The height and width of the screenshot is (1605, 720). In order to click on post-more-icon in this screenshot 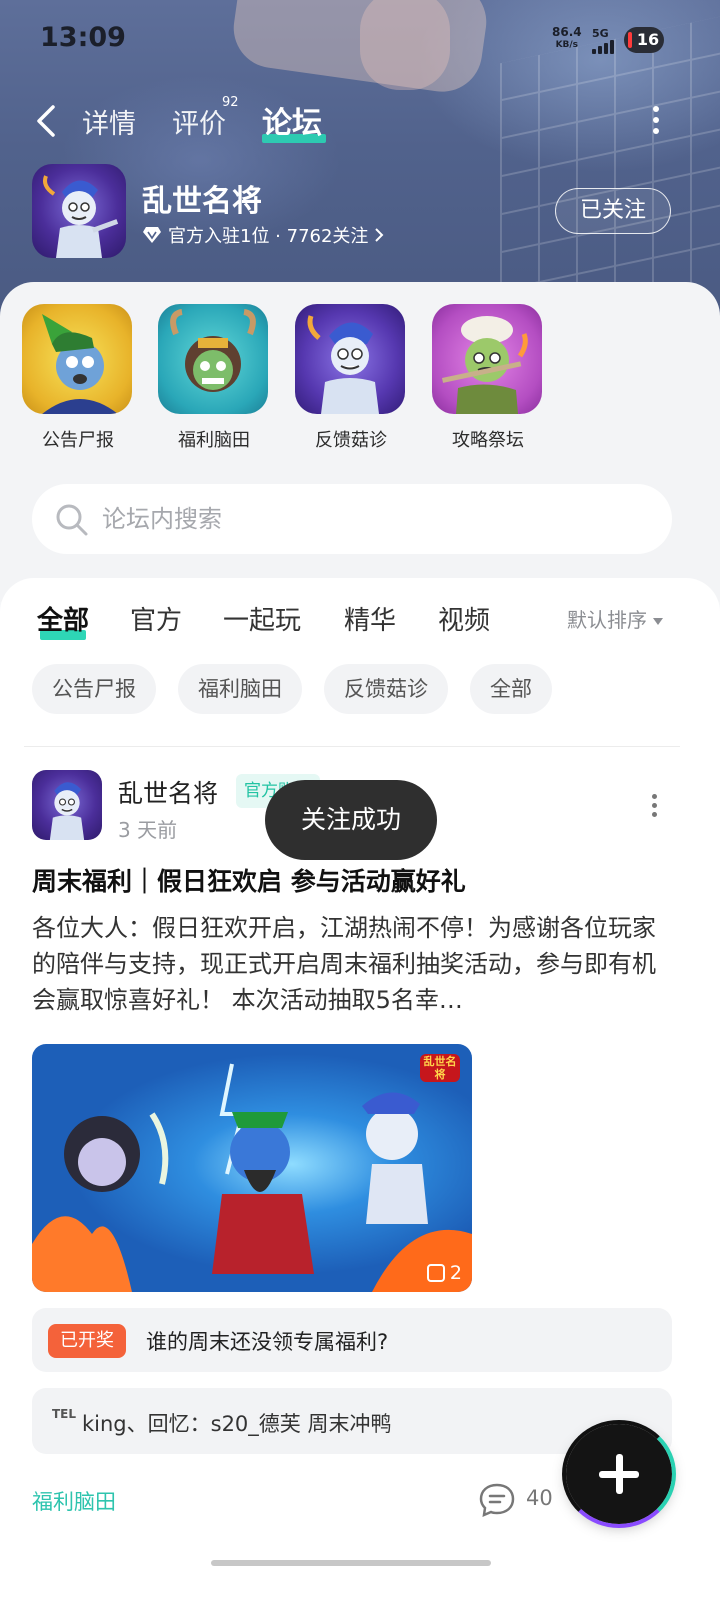, I will do `click(654, 805)`.